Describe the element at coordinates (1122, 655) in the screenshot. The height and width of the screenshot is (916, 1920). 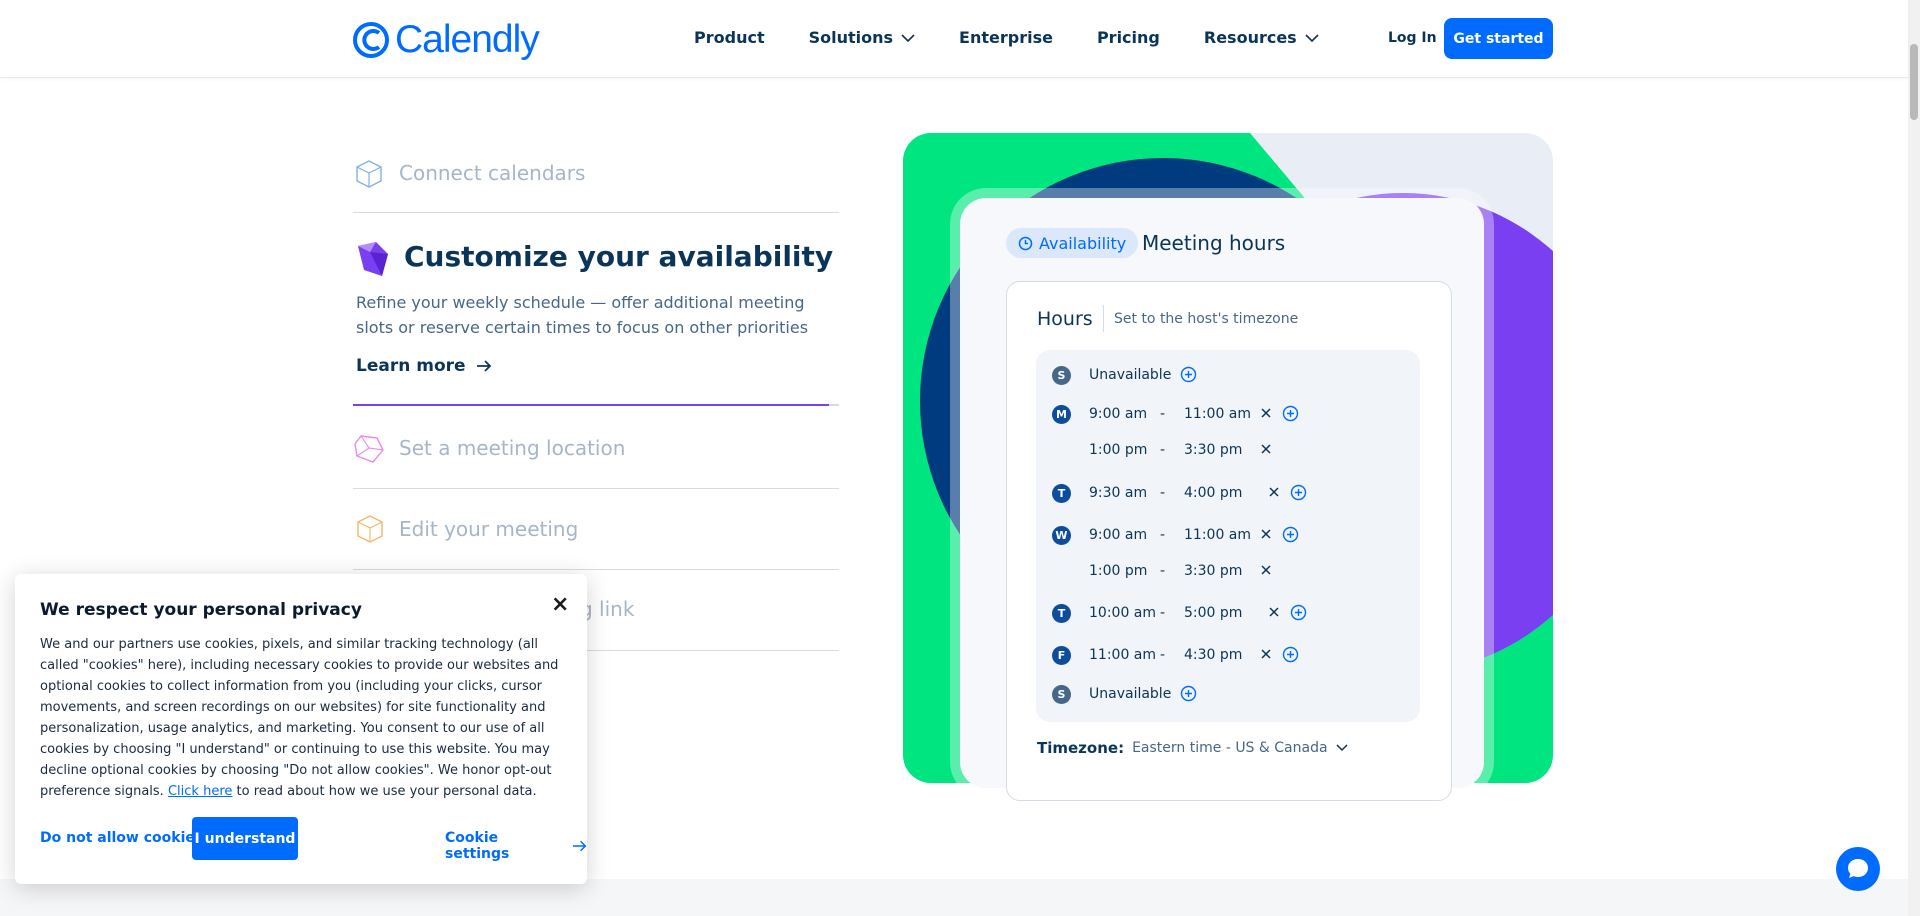
I see `slot-start-time: 11:00 am` at that location.